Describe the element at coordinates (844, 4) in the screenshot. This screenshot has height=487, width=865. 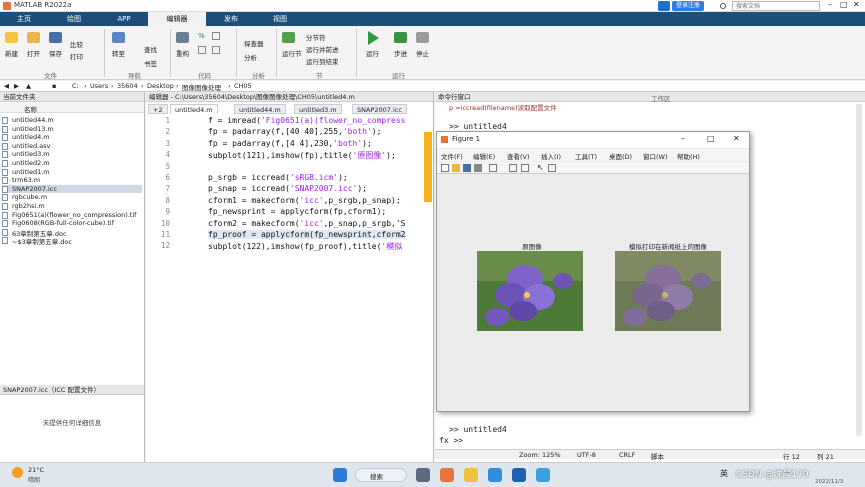
I see `maximize-button: □` at that location.